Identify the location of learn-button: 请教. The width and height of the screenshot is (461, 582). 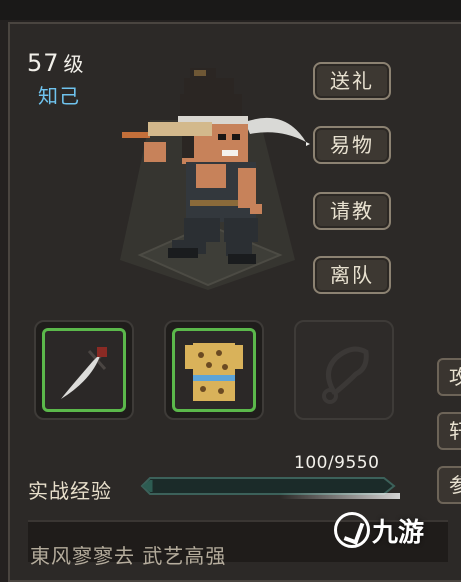
(352, 211).